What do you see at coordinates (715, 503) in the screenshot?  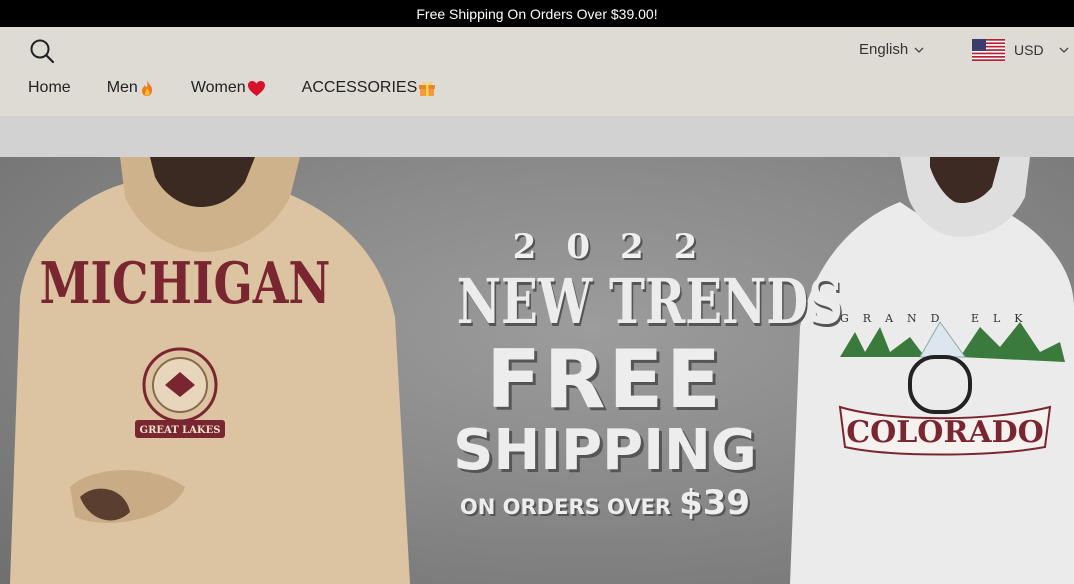 I see `hero-orders-amount: $39` at bounding box center [715, 503].